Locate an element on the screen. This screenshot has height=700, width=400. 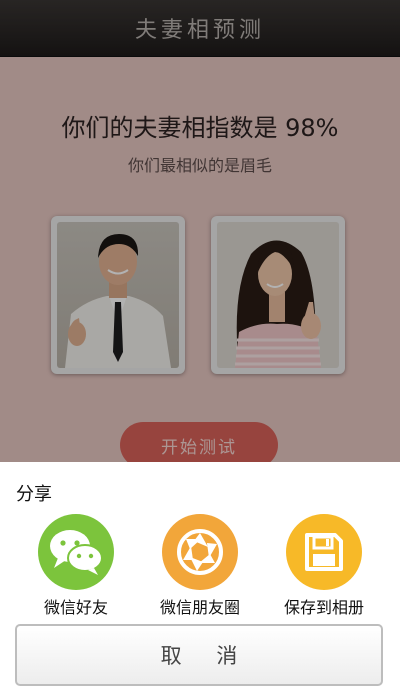
wechat-icon is located at coordinates (76, 552).